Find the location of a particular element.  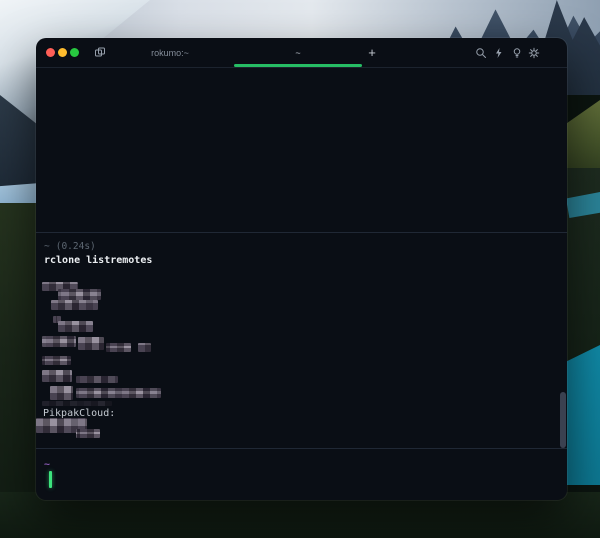

pages-icon is located at coordinates (100, 52).